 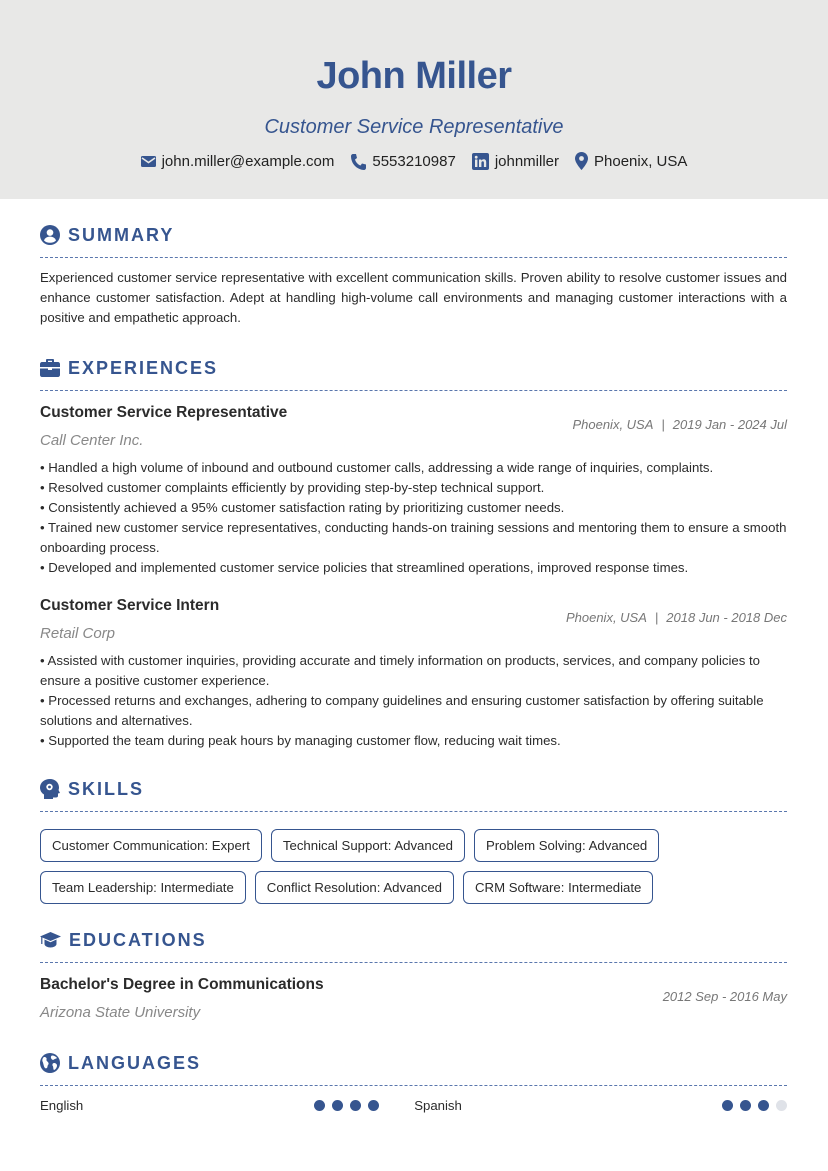 What do you see at coordinates (92, 440) in the screenshot?
I see `job-company: Call Center Inc.` at bounding box center [92, 440].